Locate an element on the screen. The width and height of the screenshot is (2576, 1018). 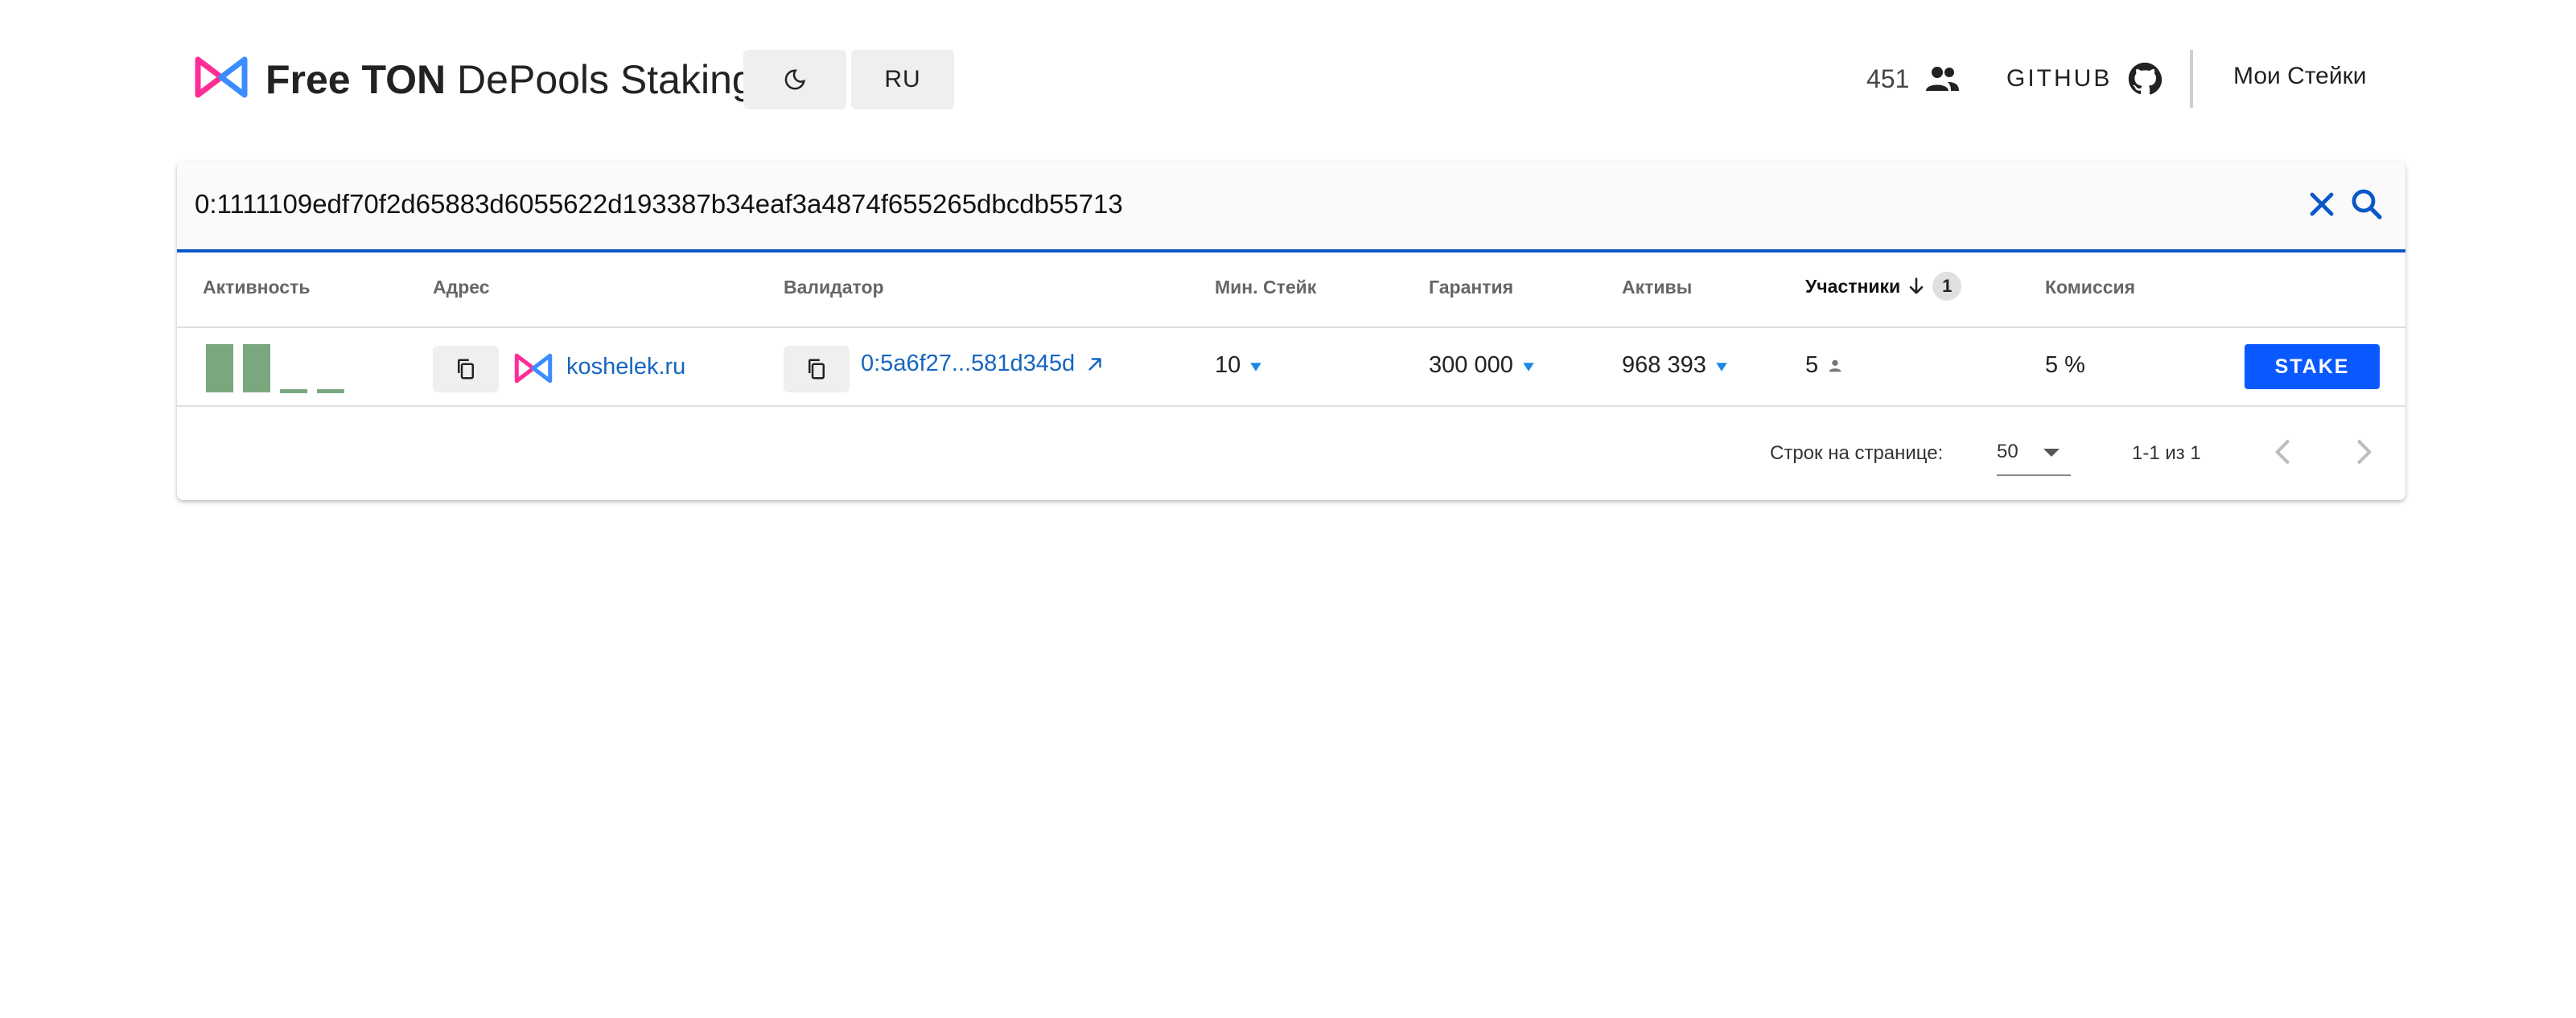
search-bar is located at coordinates (1291, 206).